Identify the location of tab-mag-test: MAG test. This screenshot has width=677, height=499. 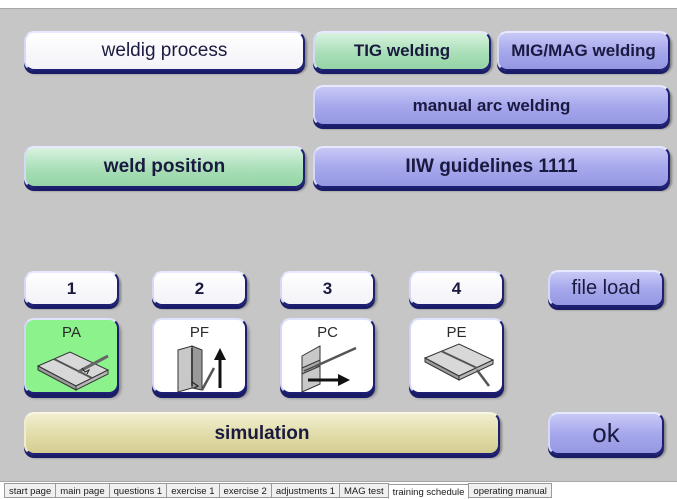
(364, 490).